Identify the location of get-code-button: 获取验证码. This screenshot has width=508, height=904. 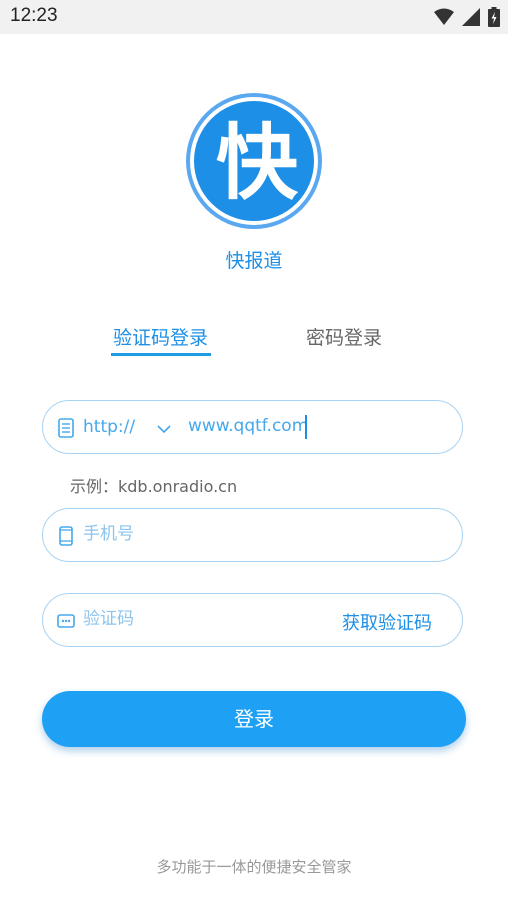
(387, 622).